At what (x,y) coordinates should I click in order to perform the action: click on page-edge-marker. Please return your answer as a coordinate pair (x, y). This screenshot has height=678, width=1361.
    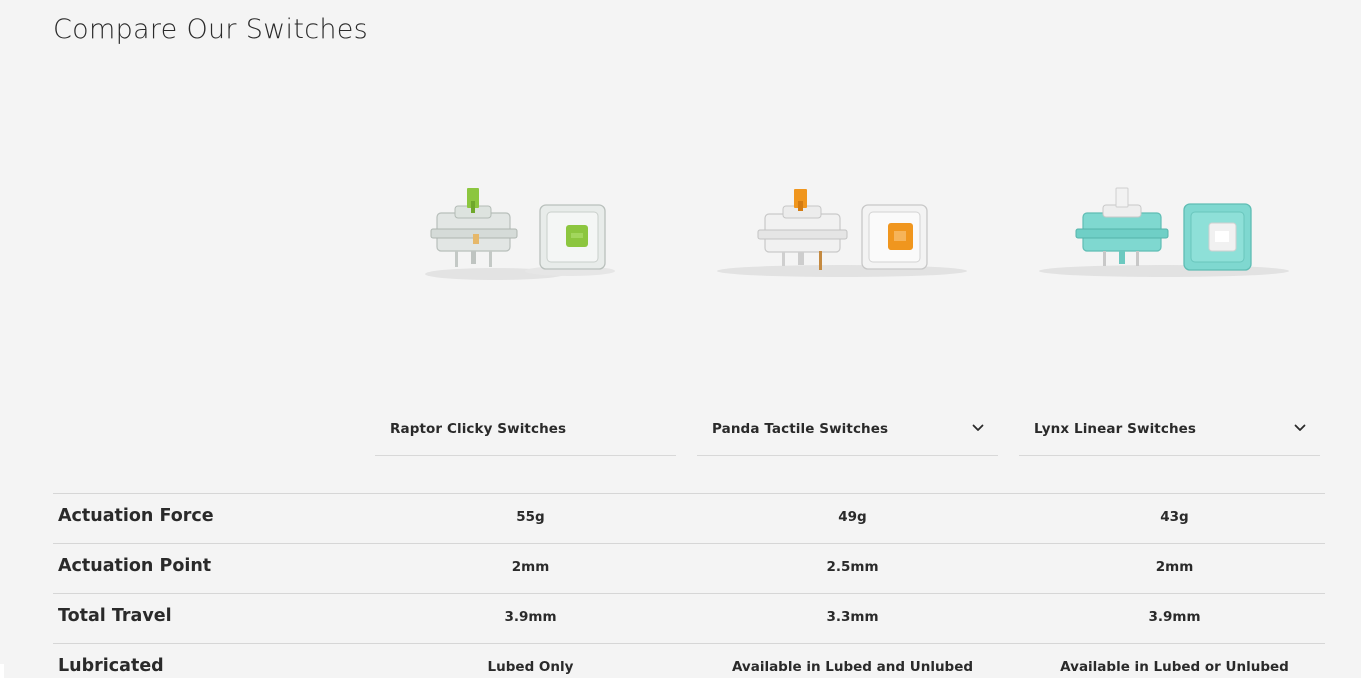
    Looking at the image, I should click on (2, 671).